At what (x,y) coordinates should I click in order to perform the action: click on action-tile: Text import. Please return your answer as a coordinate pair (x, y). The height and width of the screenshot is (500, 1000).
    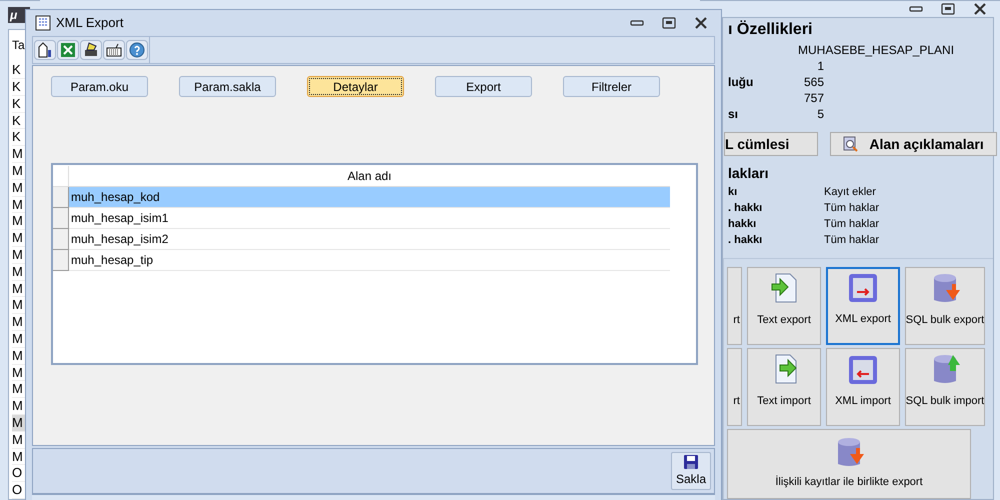
    Looking at the image, I should click on (784, 387).